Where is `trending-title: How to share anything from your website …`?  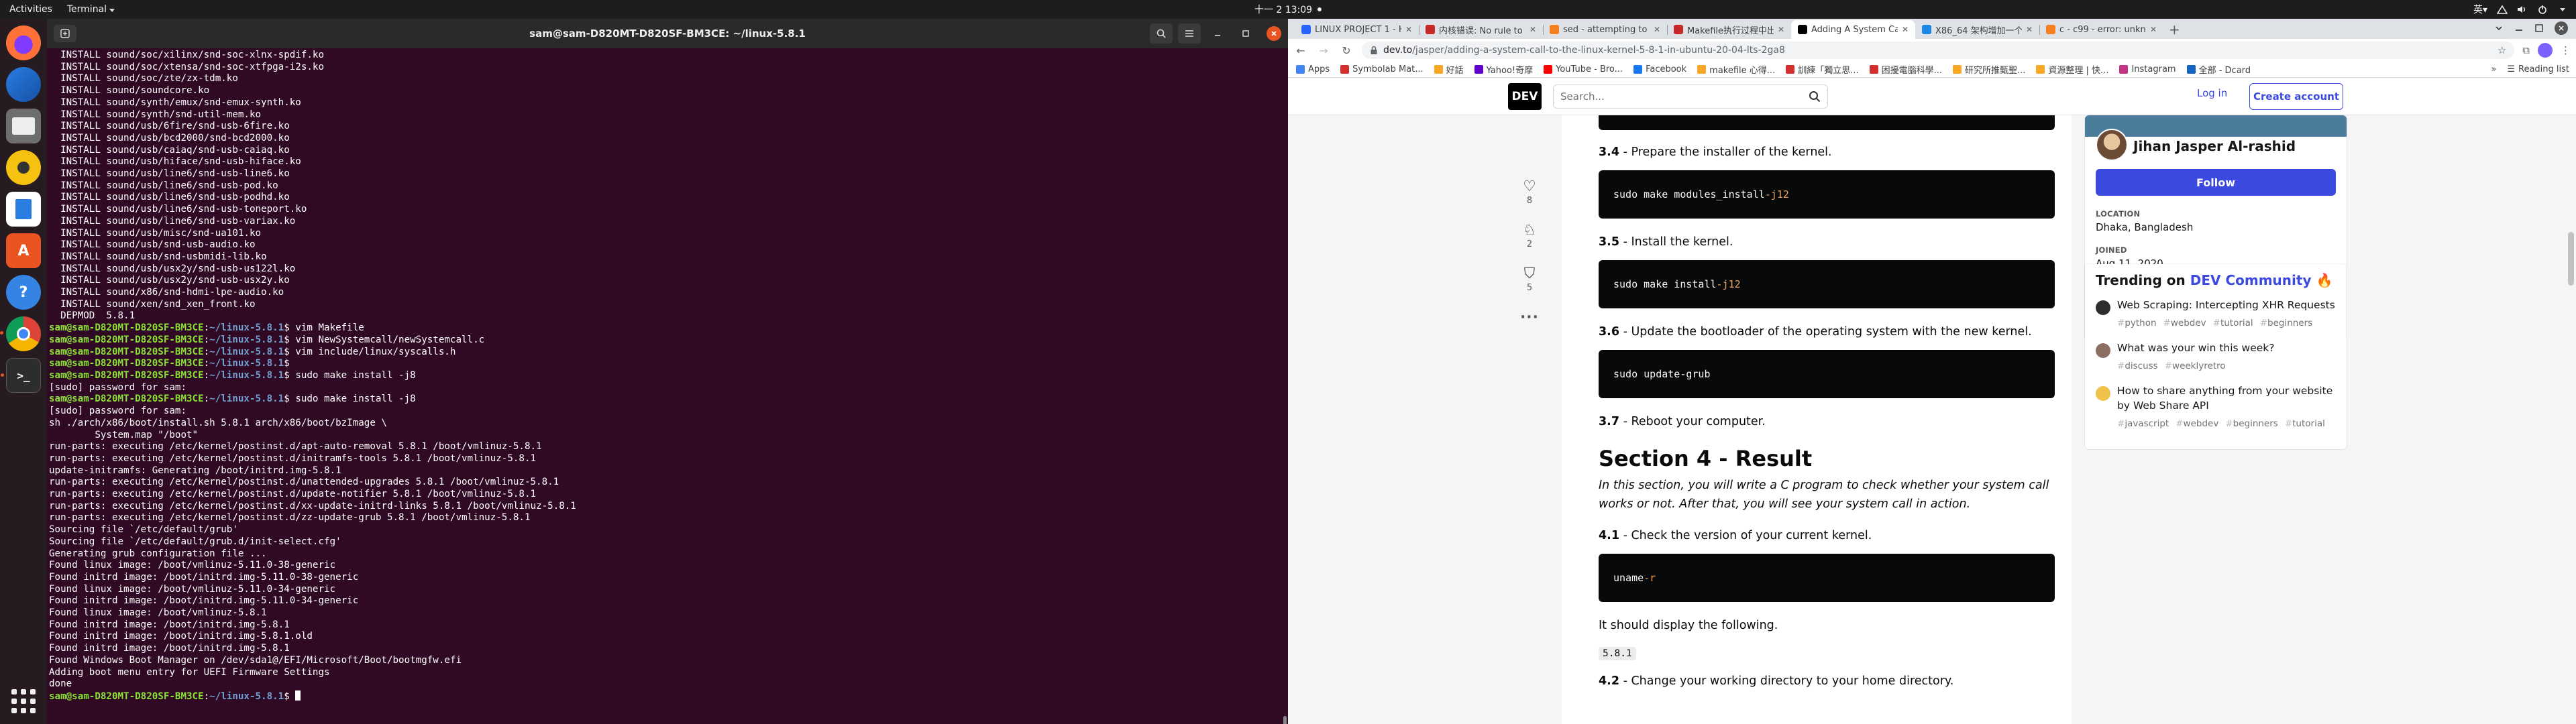
trending-title: How to share anything from your website … is located at coordinates (2226, 398).